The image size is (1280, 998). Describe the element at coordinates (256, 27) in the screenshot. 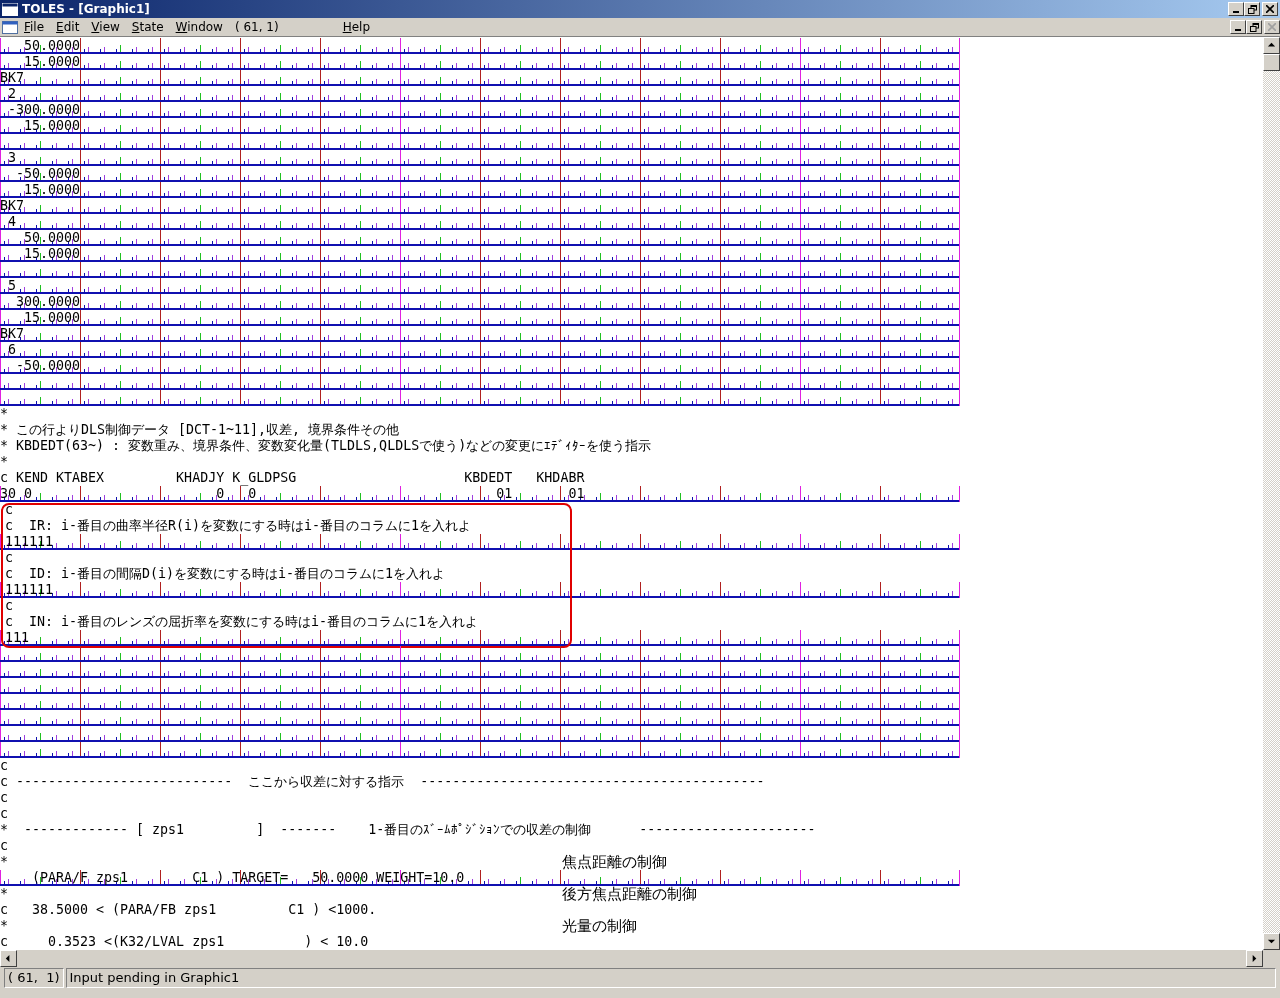

I see `cursor-position: ( 61, 1)` at that location.